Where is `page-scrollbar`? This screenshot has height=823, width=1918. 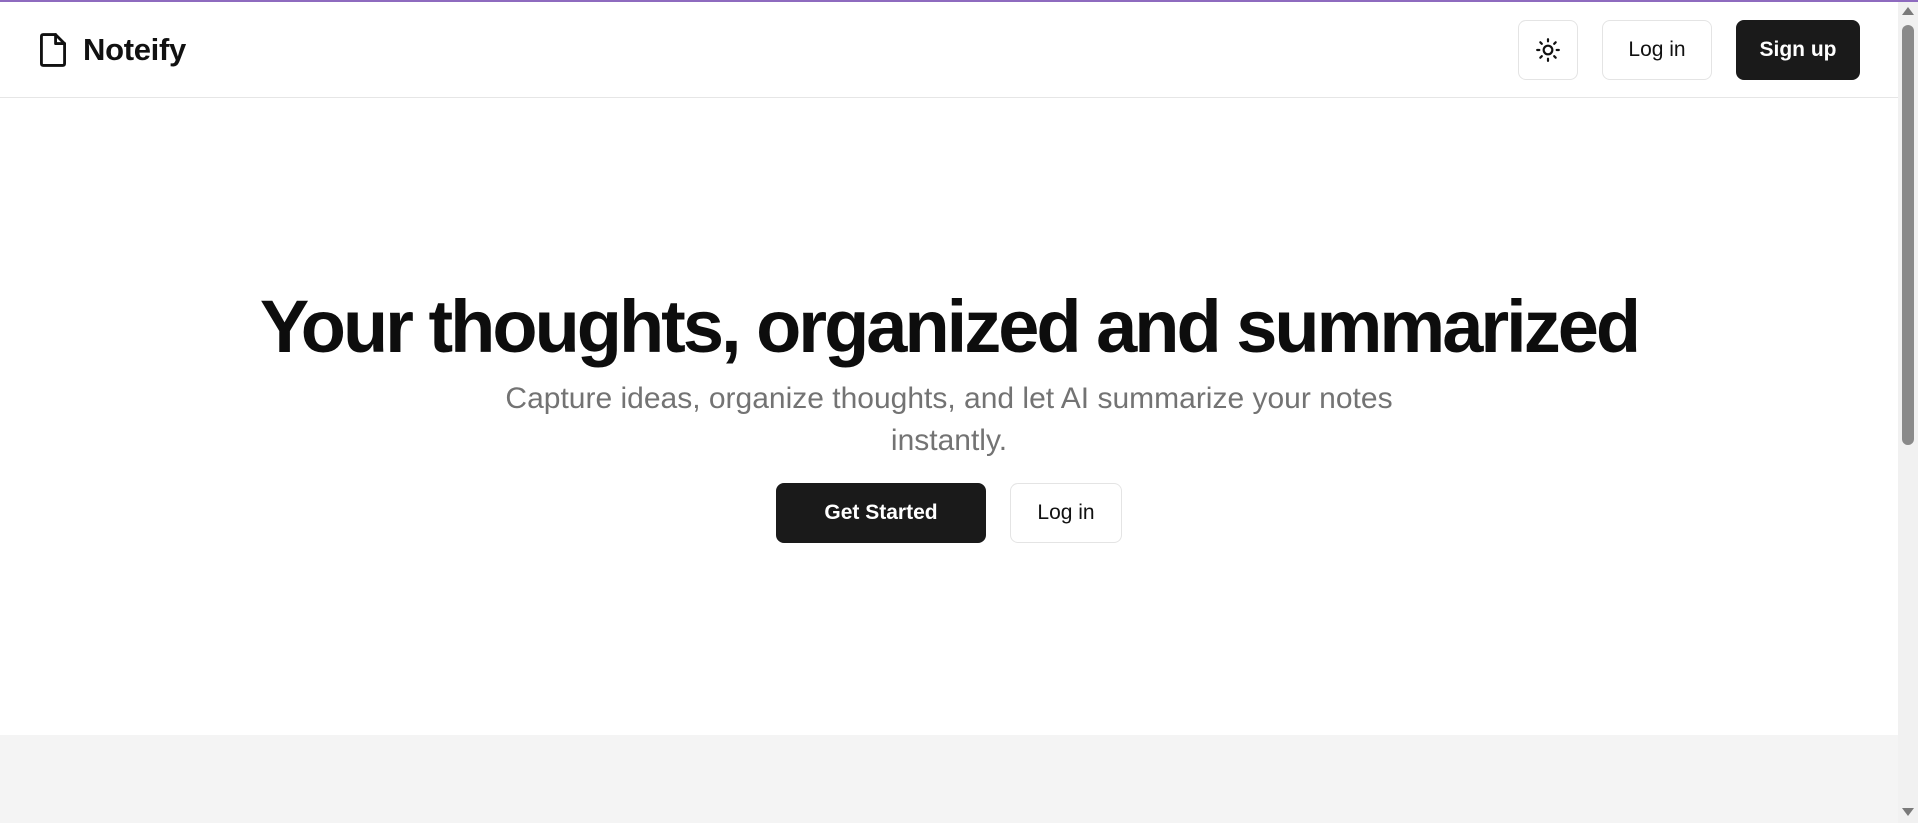
page-scrollbar is located at coordinates (1908, 411).